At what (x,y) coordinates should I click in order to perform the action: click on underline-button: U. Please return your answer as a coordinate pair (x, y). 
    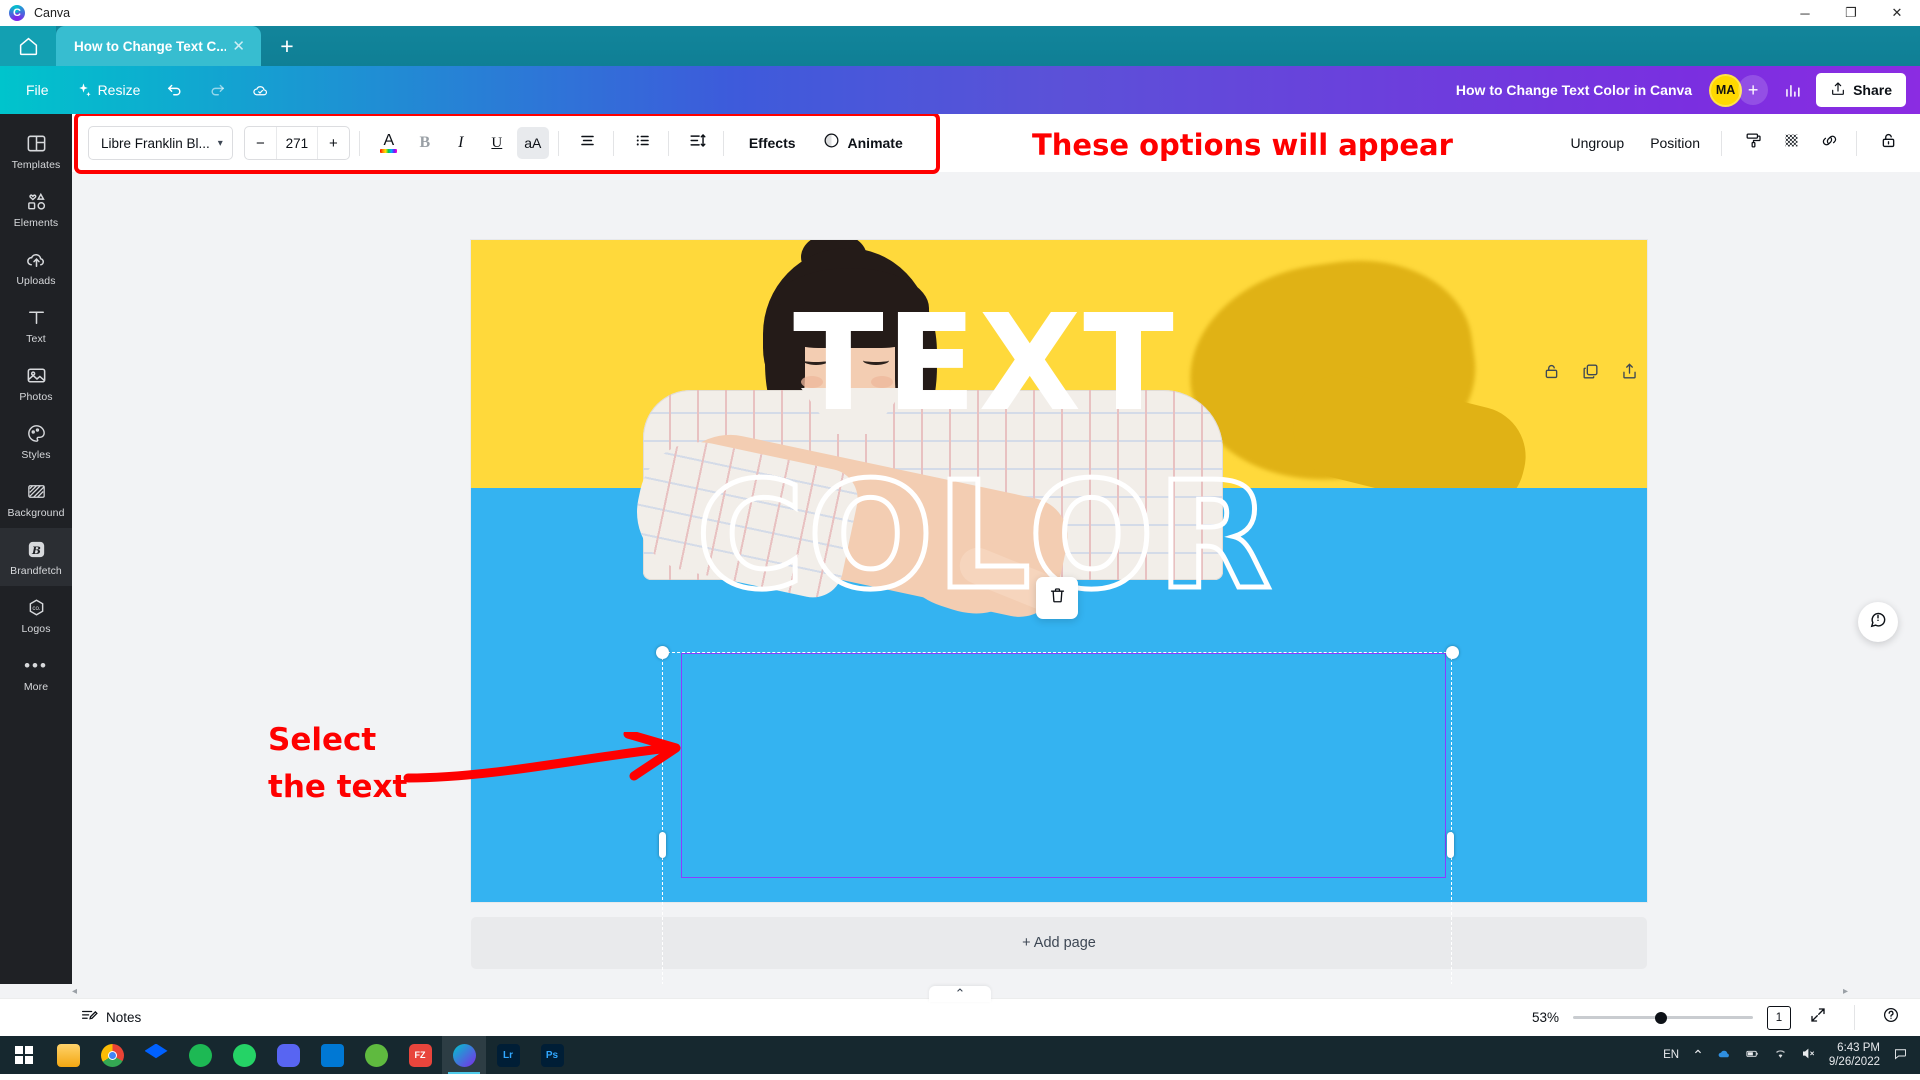
    Looking at the image, I should click on (497, 143).